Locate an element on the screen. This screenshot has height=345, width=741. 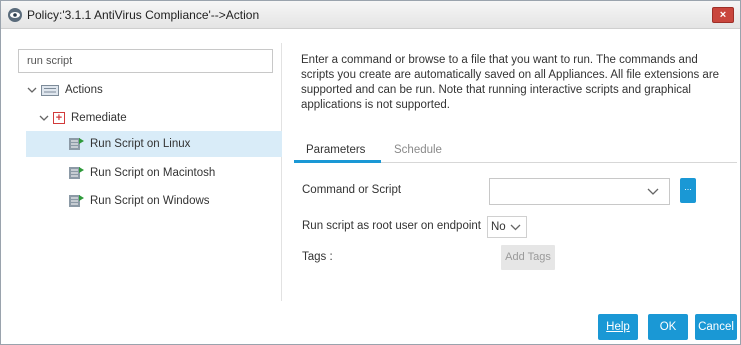
tree-item-run-script-windows: Run Script on Windows is located at coordinates (154, 201).